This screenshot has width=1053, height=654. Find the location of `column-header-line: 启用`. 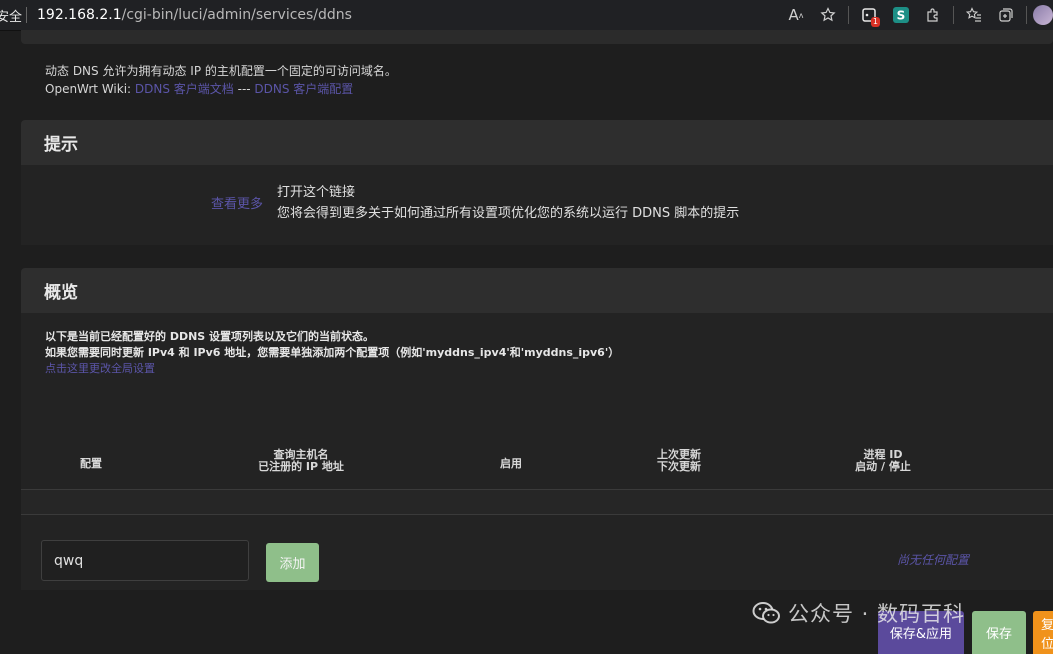

column-header-line: 启用 is located at coordinates (511, 463).